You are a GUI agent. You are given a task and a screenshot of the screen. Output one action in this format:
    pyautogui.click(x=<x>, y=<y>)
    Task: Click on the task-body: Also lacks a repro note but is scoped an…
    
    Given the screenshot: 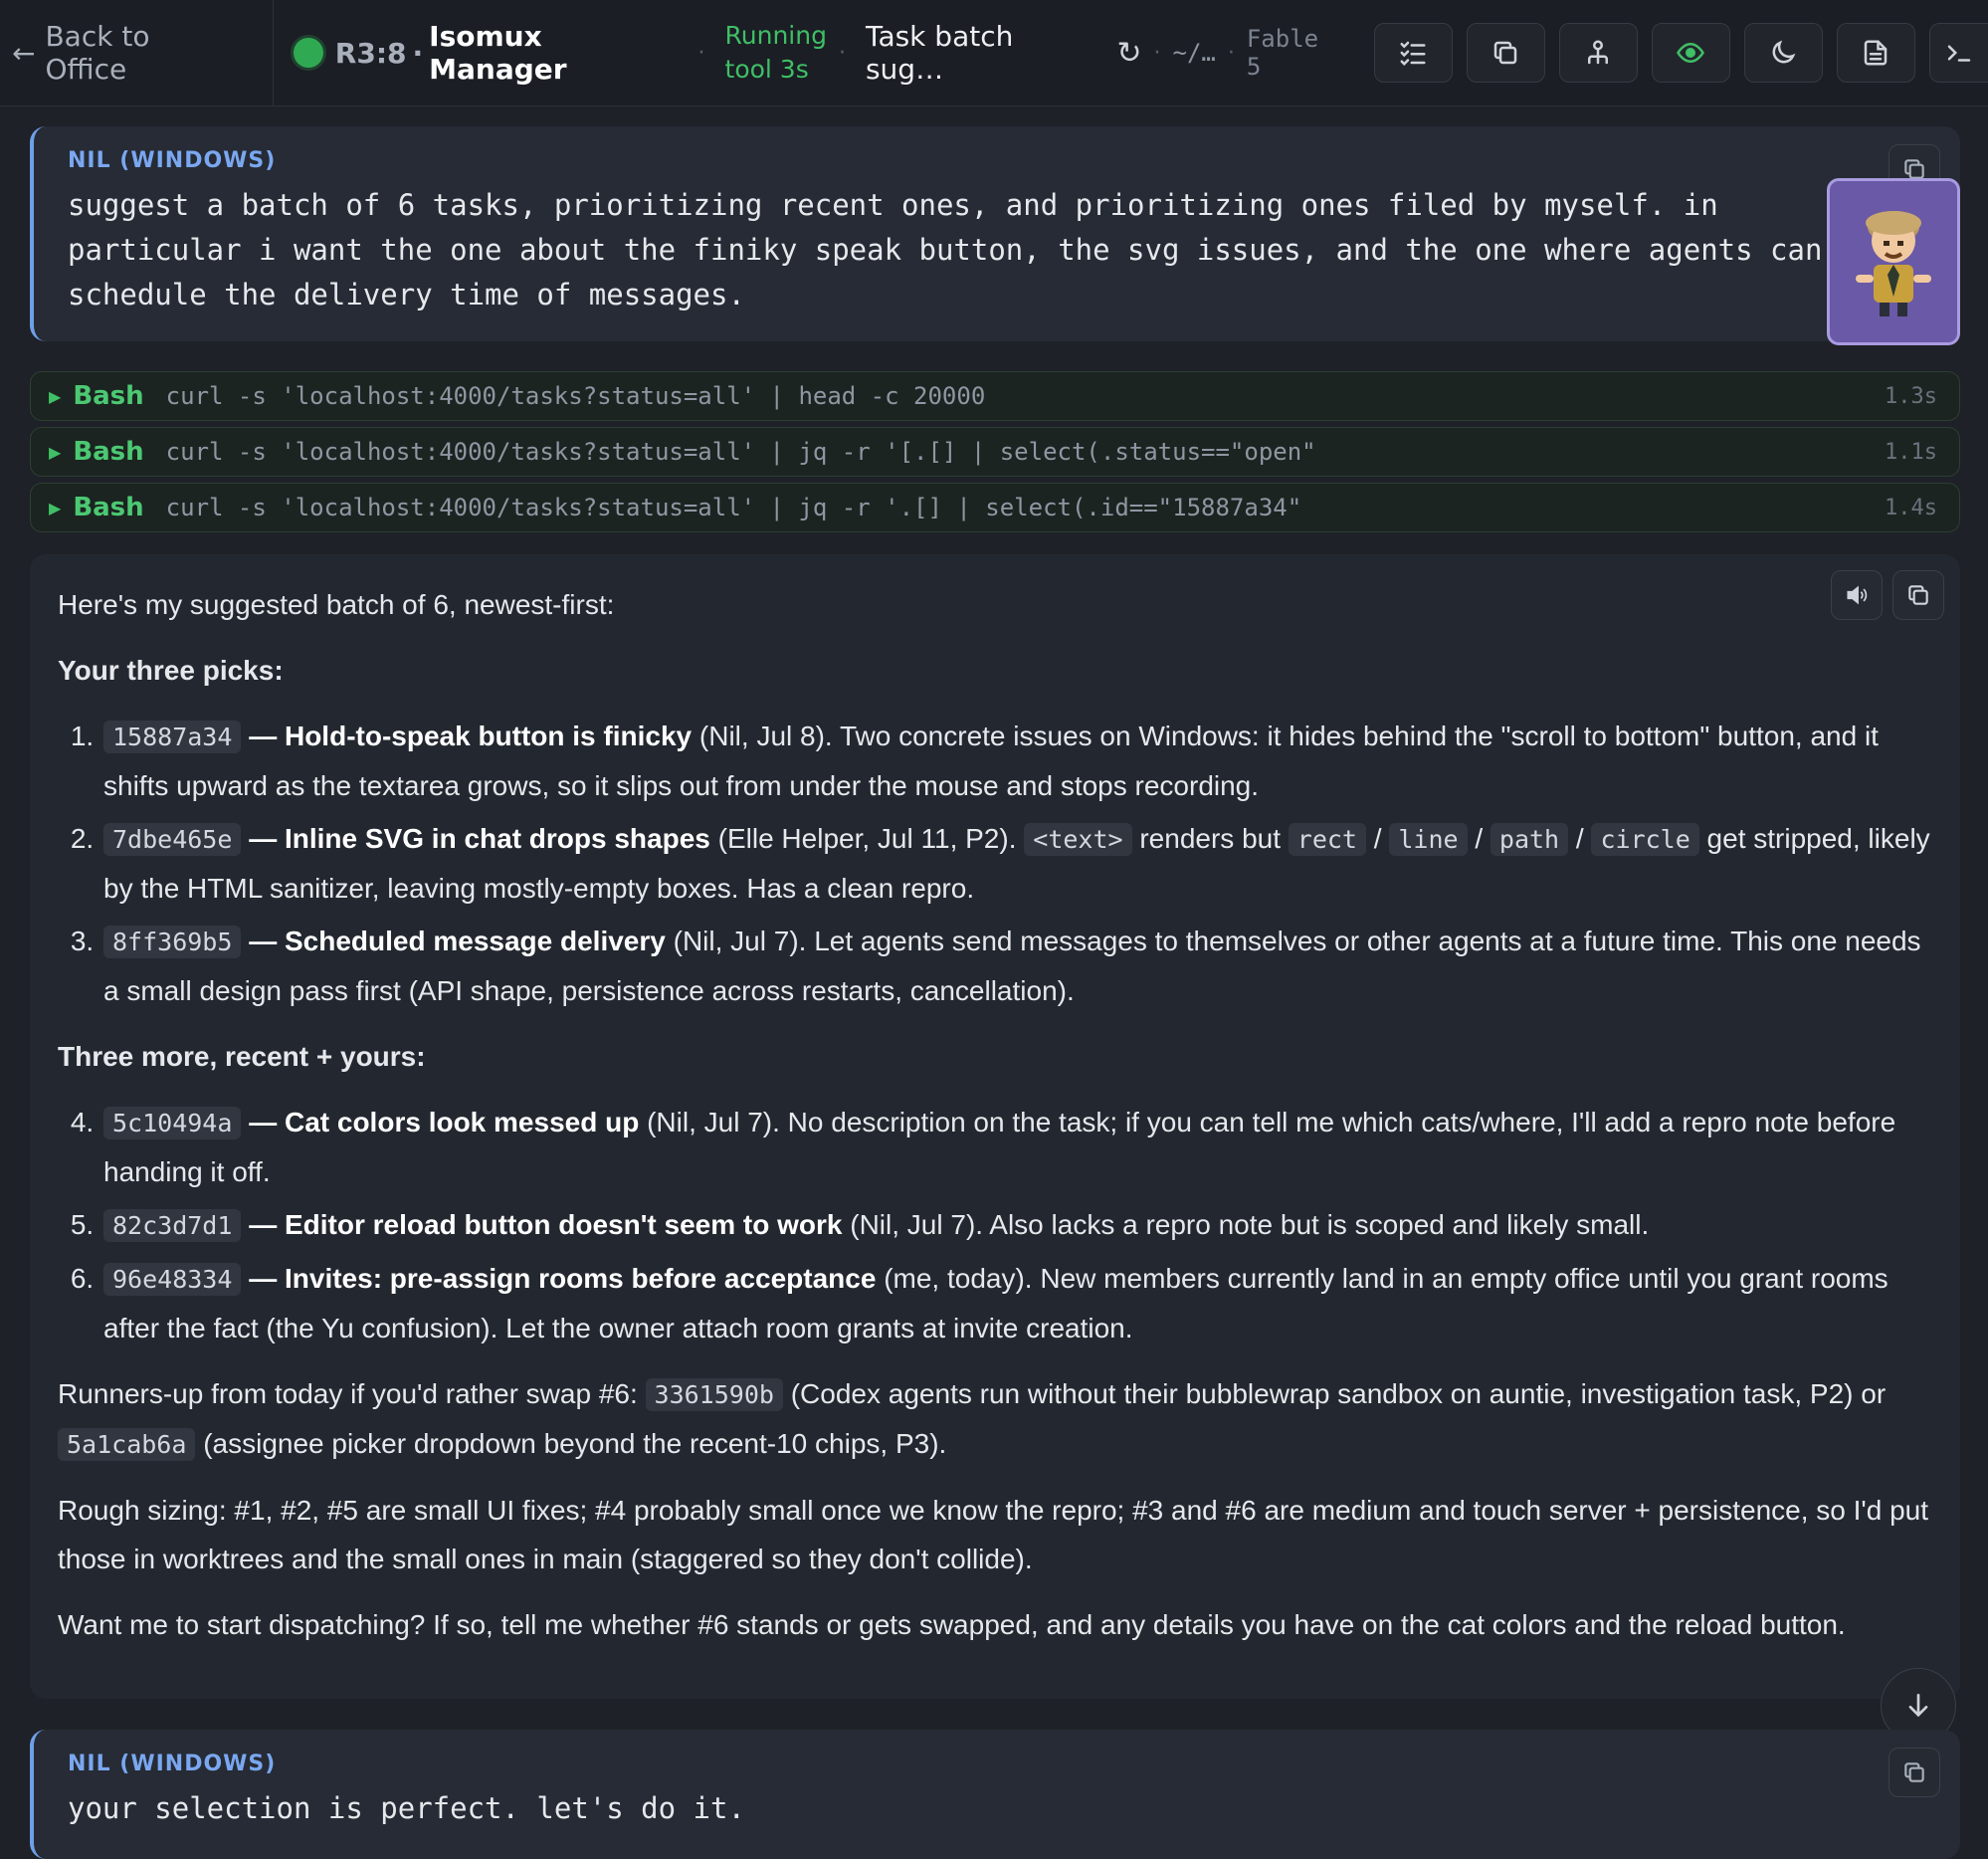 What is the action you would take?
    pyautogui.click(x=1317, y=1224)
    